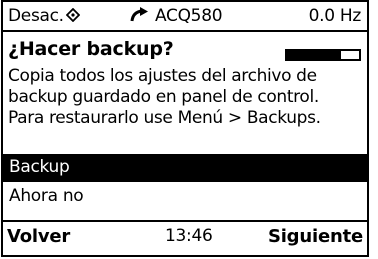 Image resolution: width=378 pixels, height=259 pixels. Describe the element at coordinates (39, 167) in the screenshot. I see `option-backup-label: Backup` at that location.